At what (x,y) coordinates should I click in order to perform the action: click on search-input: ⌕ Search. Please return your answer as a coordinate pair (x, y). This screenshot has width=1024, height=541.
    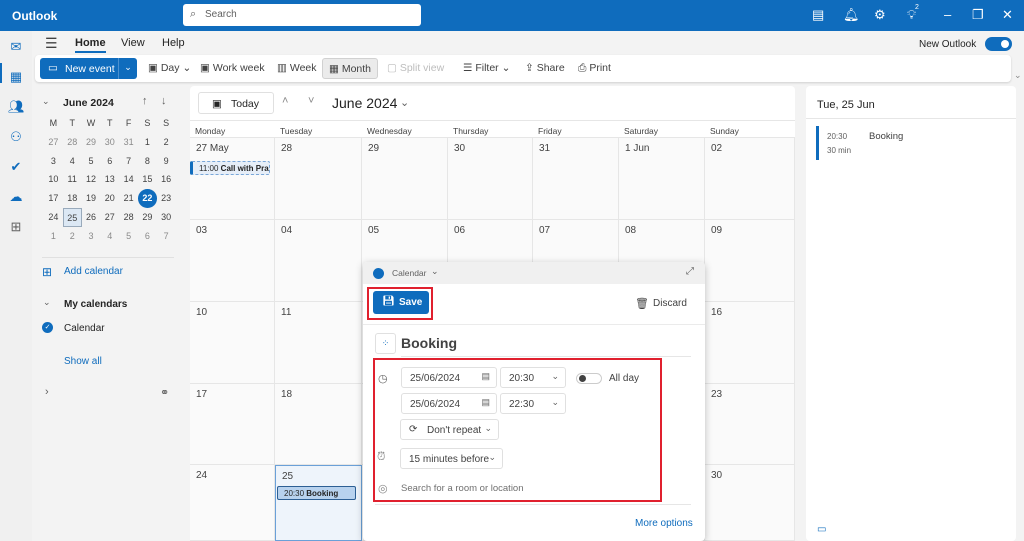
    Looking at the image, I should click on (302, 15).